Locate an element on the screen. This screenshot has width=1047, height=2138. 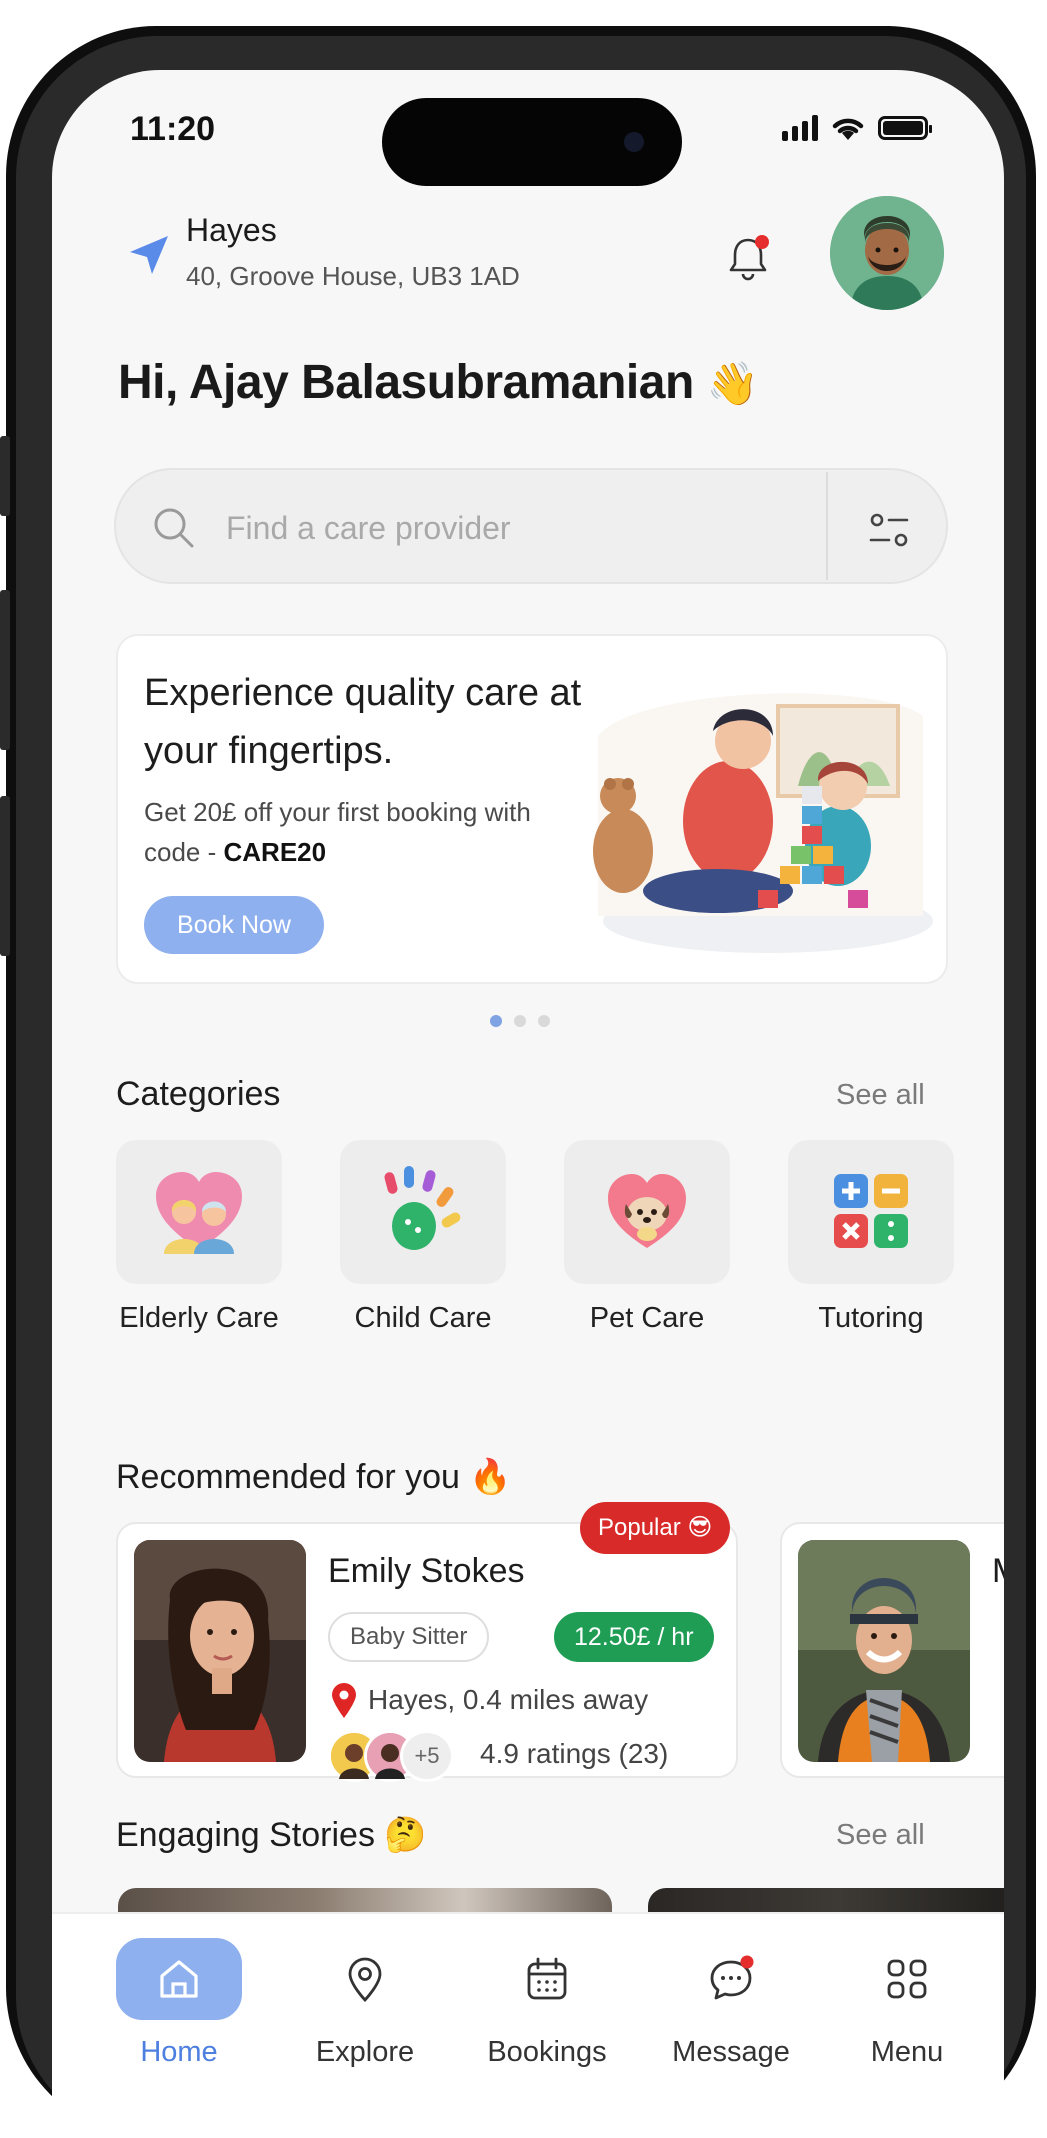
volume-down-button is located at coordinates (5, 876).